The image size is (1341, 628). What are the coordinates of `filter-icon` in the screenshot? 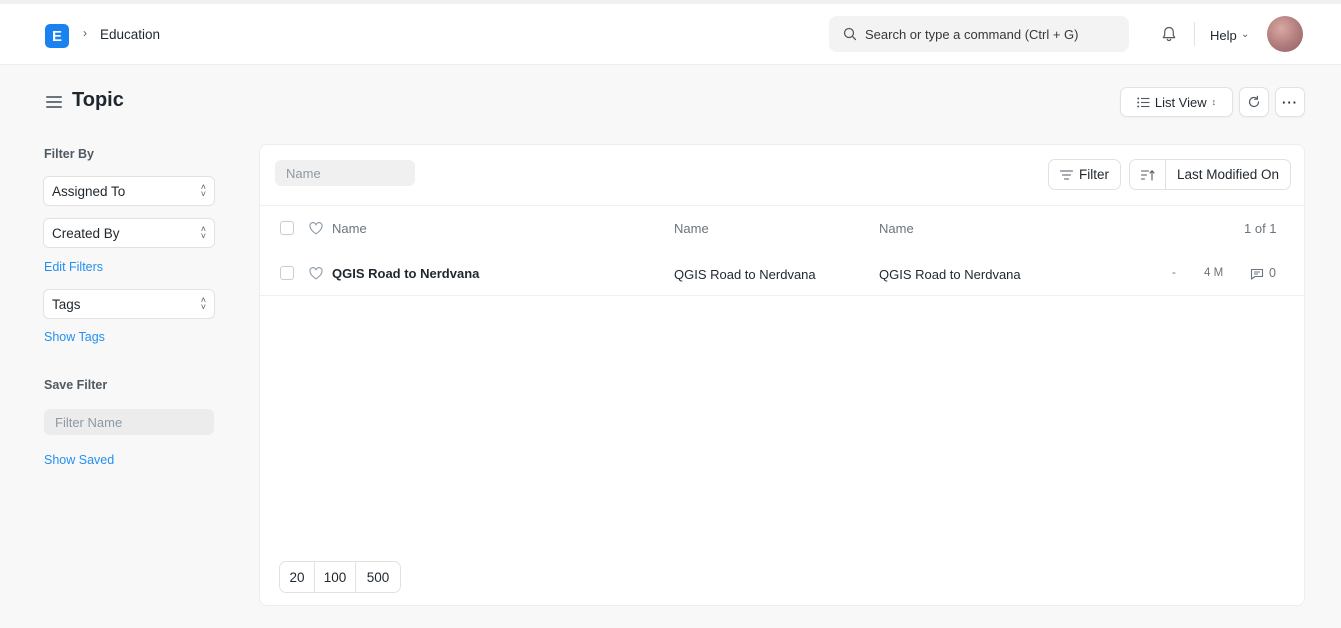 It's located at (1066, 174).